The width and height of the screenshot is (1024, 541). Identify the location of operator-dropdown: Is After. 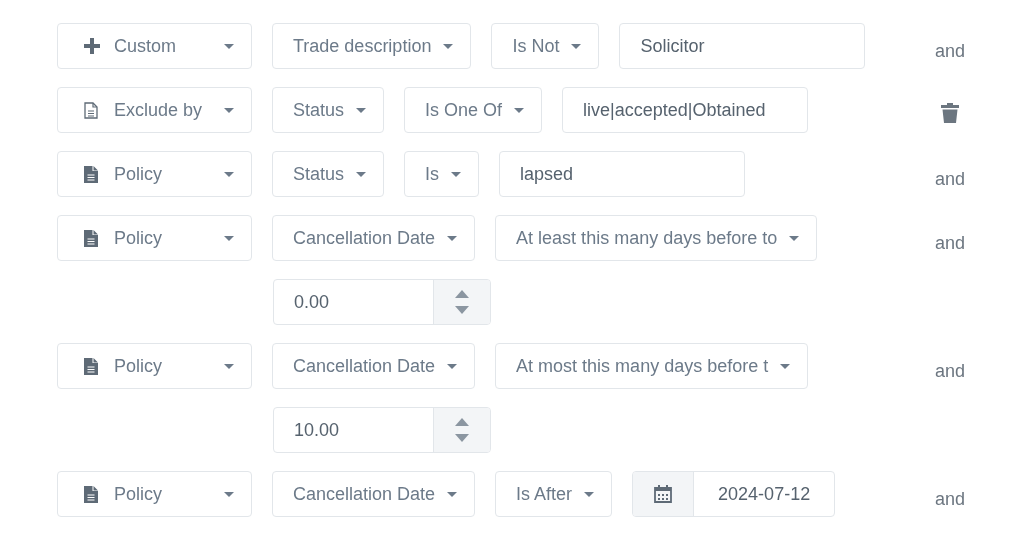
(554, 494).